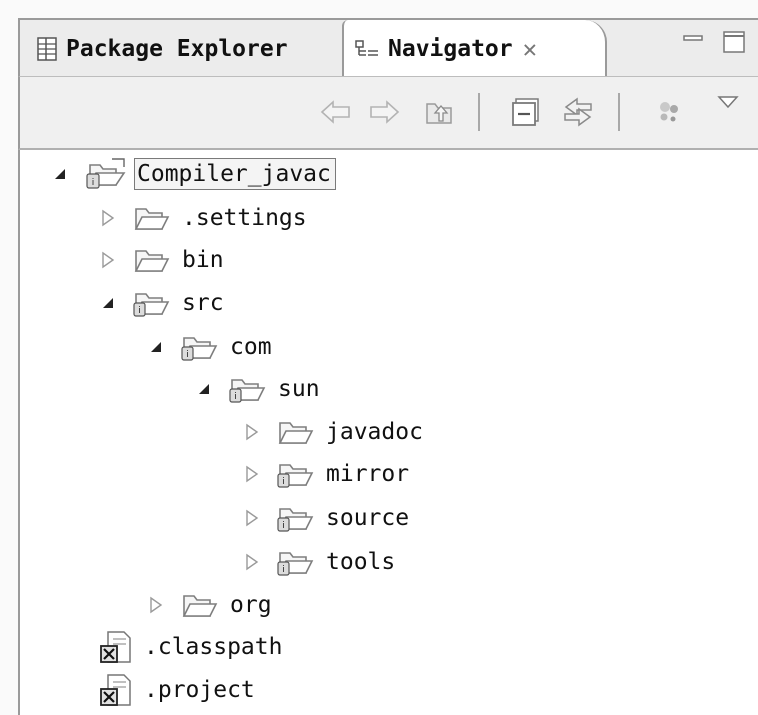 This screenshot has width=758, height=715. I want to click on back-arrow-icon, so click(336, 112).